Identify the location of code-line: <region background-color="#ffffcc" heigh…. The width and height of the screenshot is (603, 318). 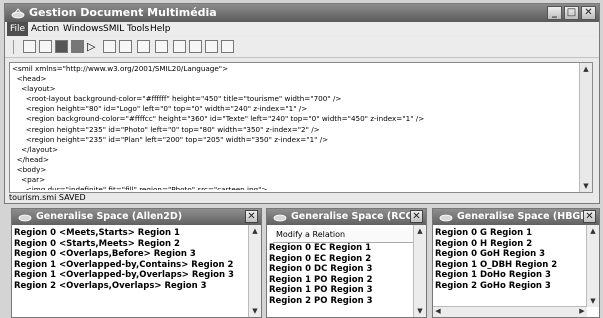
(218, 119).